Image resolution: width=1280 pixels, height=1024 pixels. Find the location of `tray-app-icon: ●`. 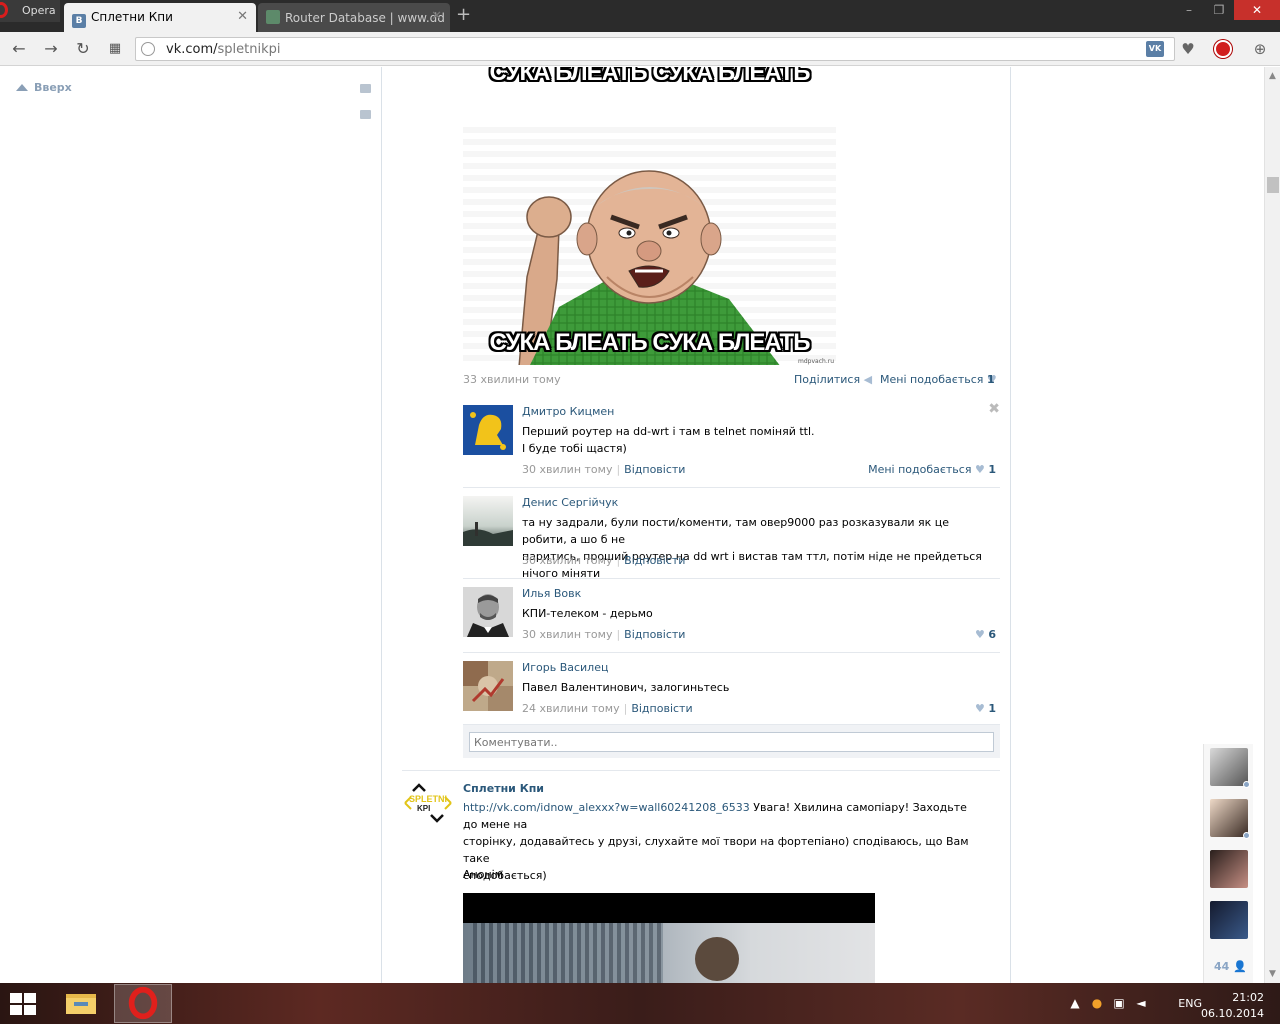

tray-app-icon: ● is located at coordinates (1097, 1003).